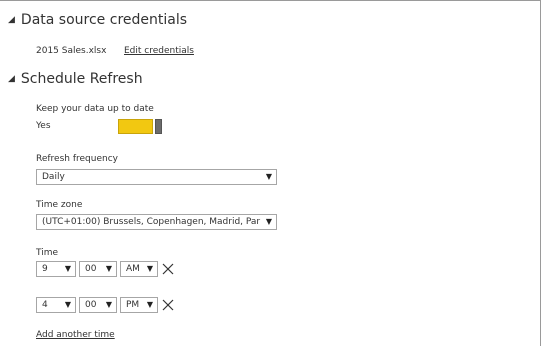 This screenshot has width=542, height=347. Describe the element at coordinates (45, 305) in the screenshot. I see `time-2-hour-value: 4` at that location.